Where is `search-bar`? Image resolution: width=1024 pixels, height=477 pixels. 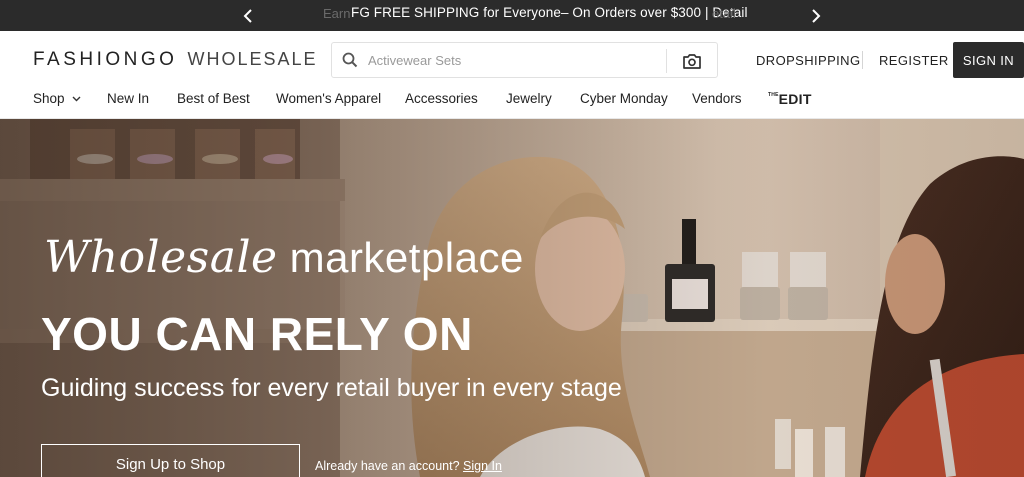
search-bar is located at coordinates (524, 60).